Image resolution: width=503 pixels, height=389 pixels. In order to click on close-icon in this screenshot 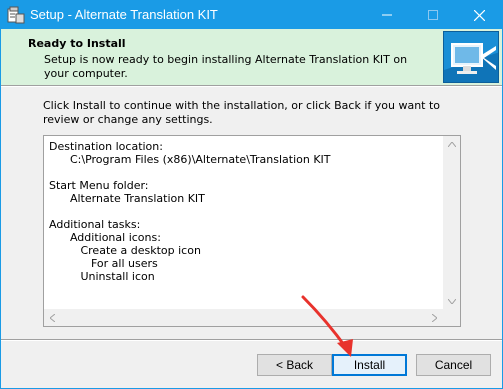, I will do `click(479, 15)`.